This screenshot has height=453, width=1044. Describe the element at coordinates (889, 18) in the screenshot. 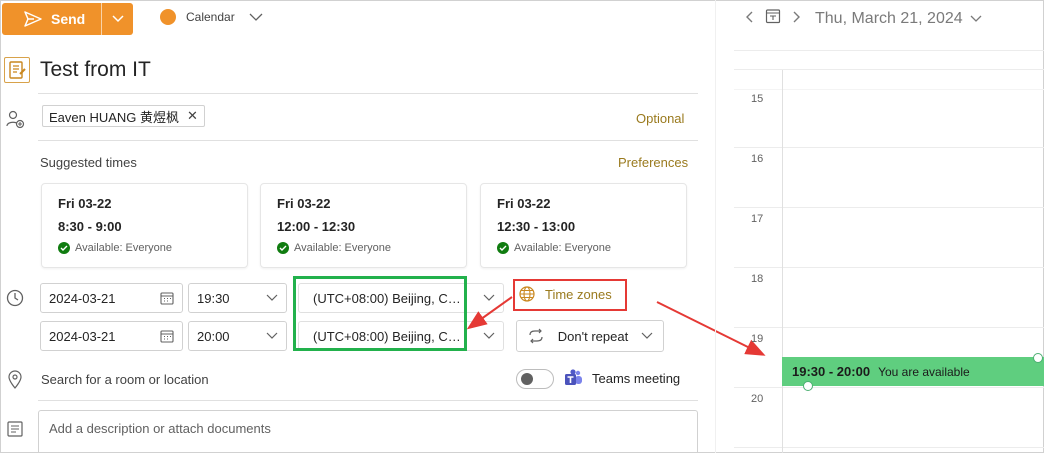

I see `calendar-date-label: Thu, March 21, 2024` at that location.